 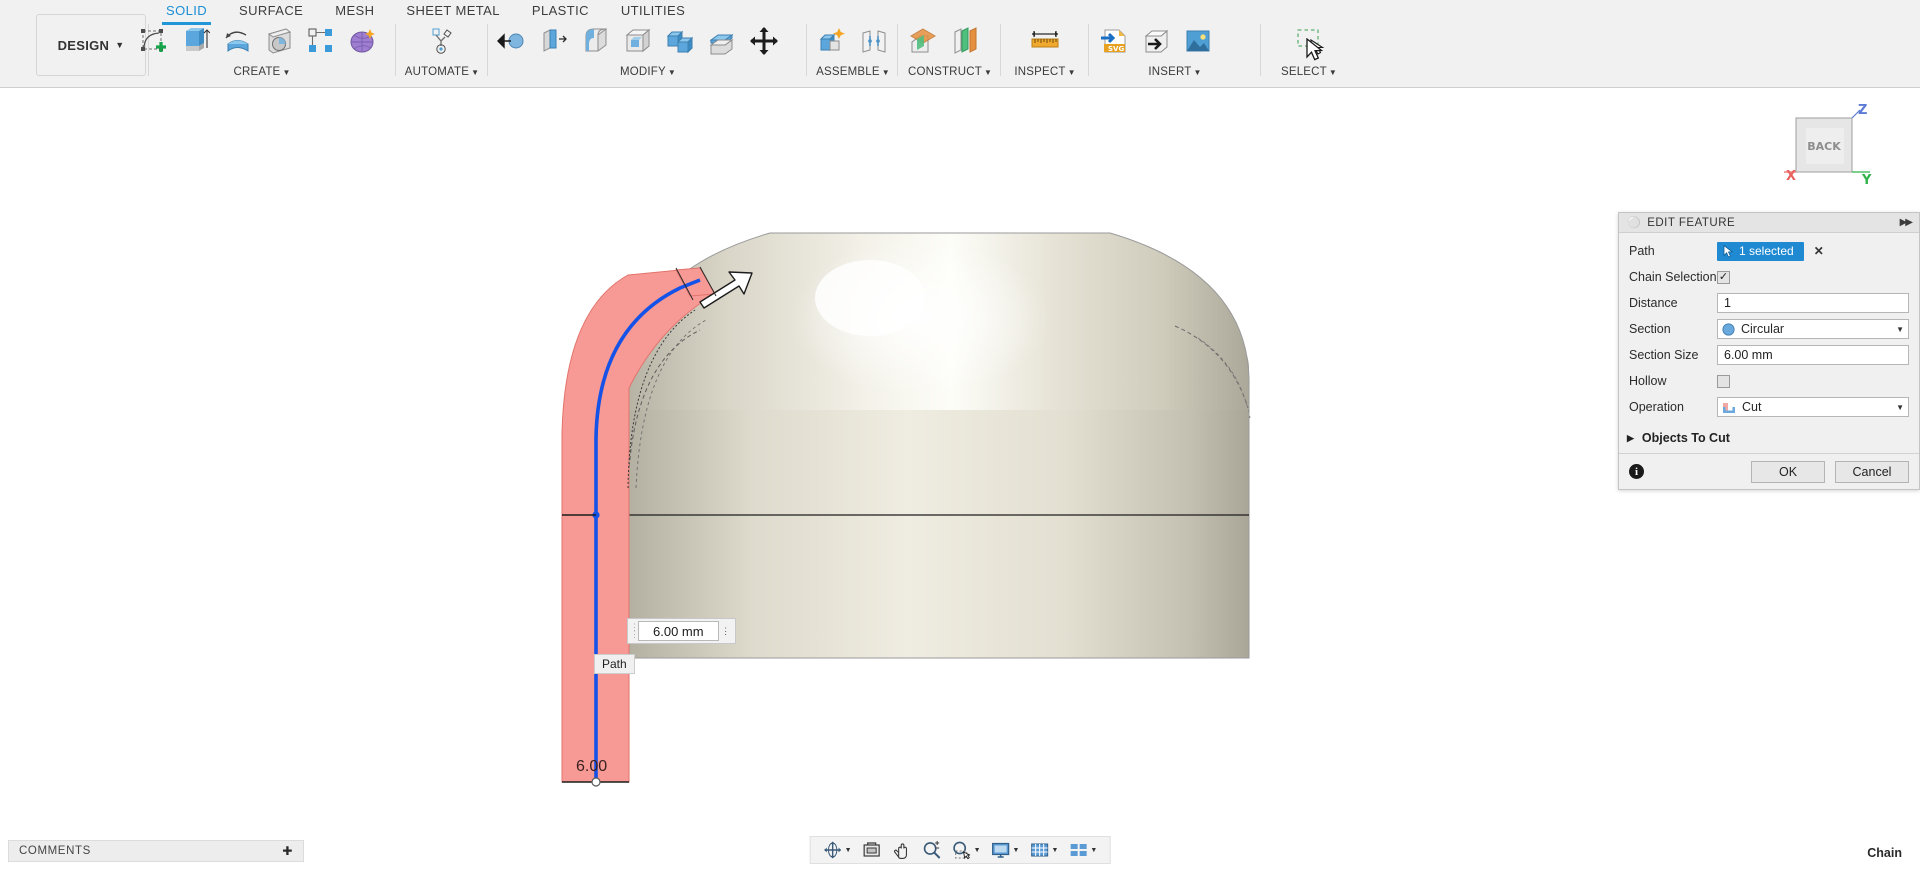 I want to click on revolve-button, so click(x=237, y=41).